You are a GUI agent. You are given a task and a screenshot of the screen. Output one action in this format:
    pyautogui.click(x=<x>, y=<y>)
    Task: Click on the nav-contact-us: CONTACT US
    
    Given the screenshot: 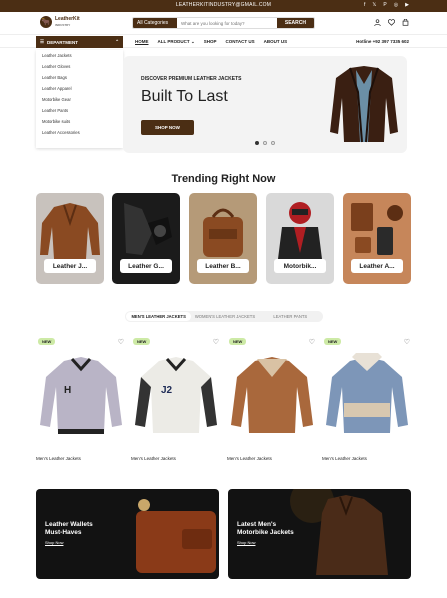 What is the action you would take?
    pyautogui.click(x=239, y=42)
    